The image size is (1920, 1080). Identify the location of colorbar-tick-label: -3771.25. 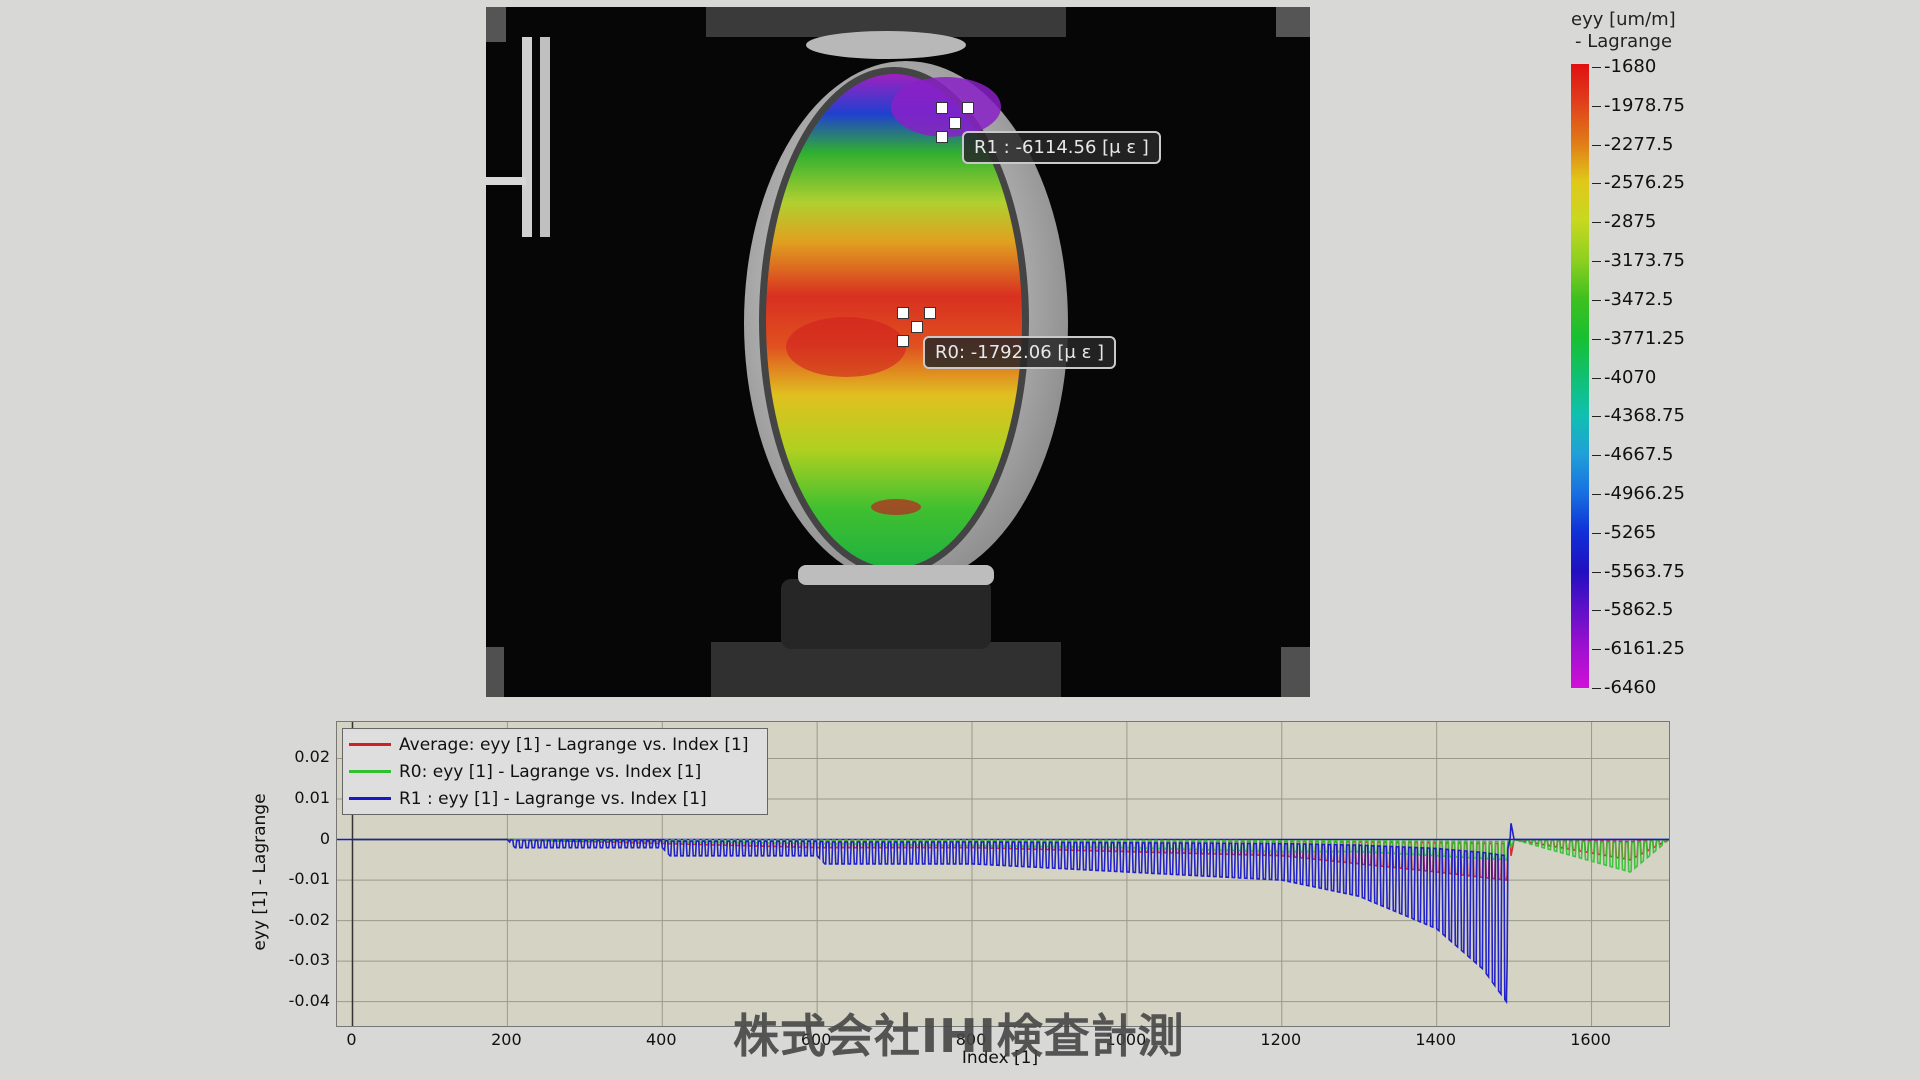
(1644, 338).